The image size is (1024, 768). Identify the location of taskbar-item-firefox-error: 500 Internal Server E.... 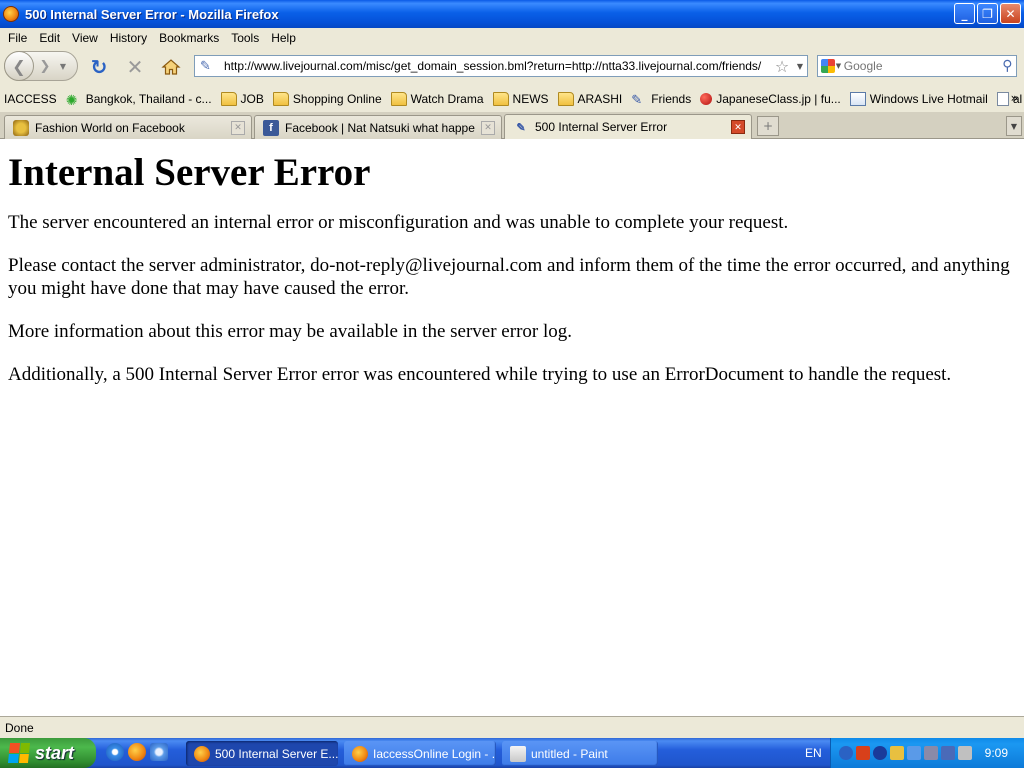
(262, 753).